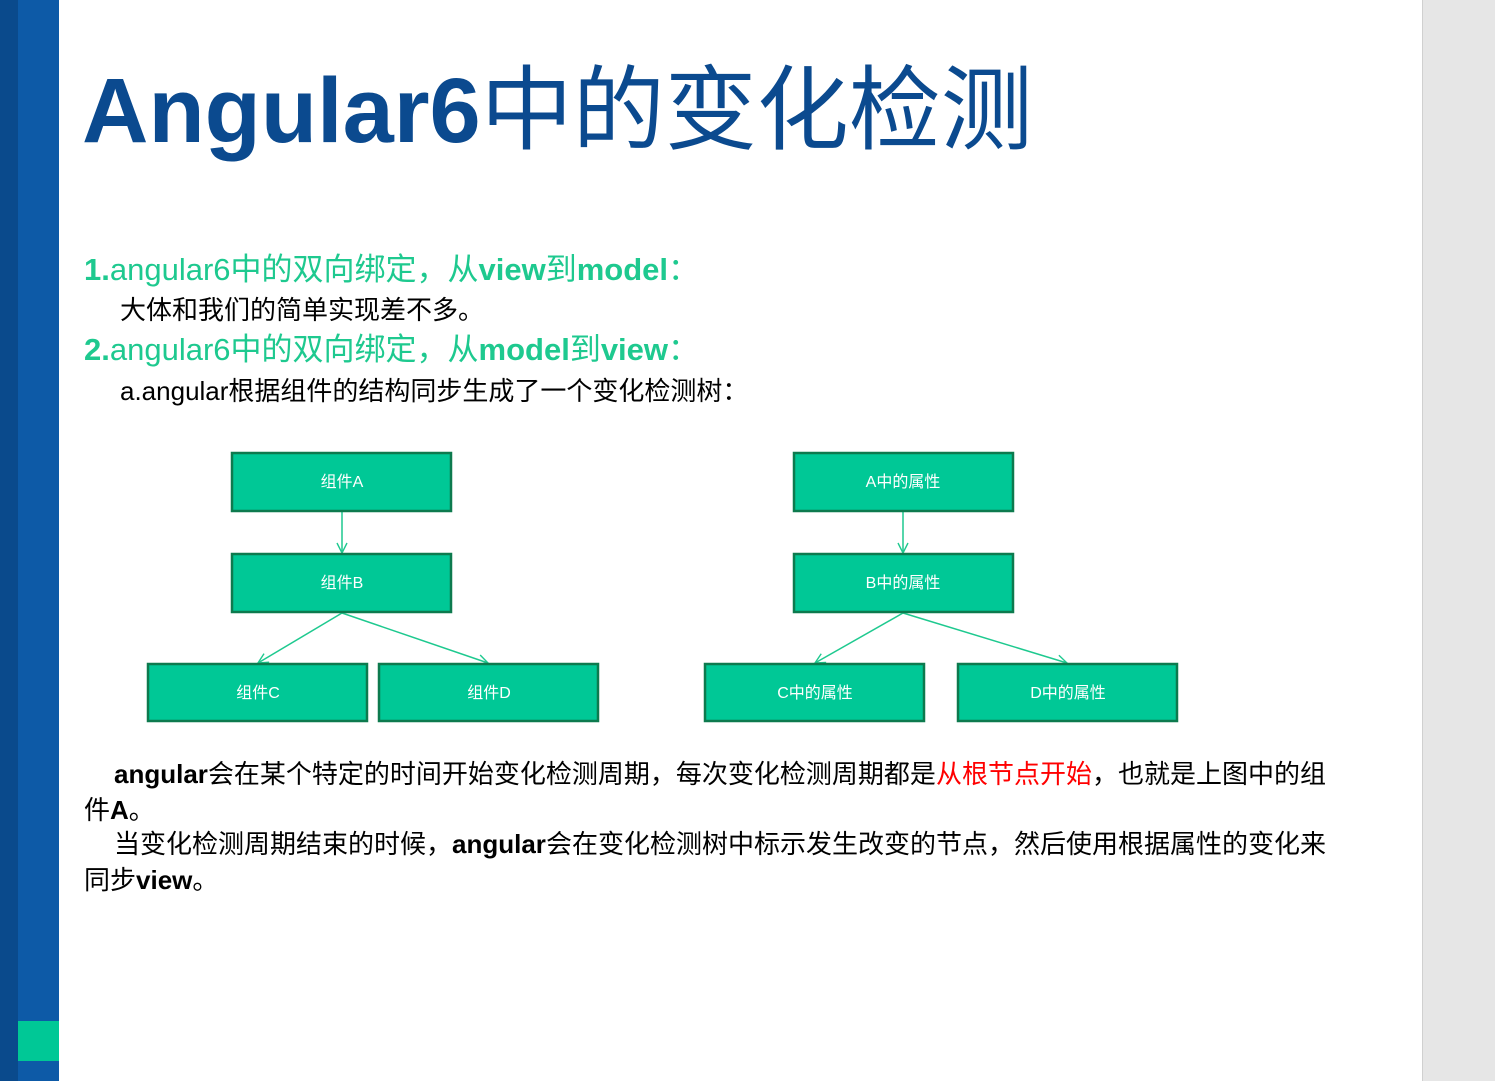  I want to click on para-2-bold-angular: angular, so click(499, 844).